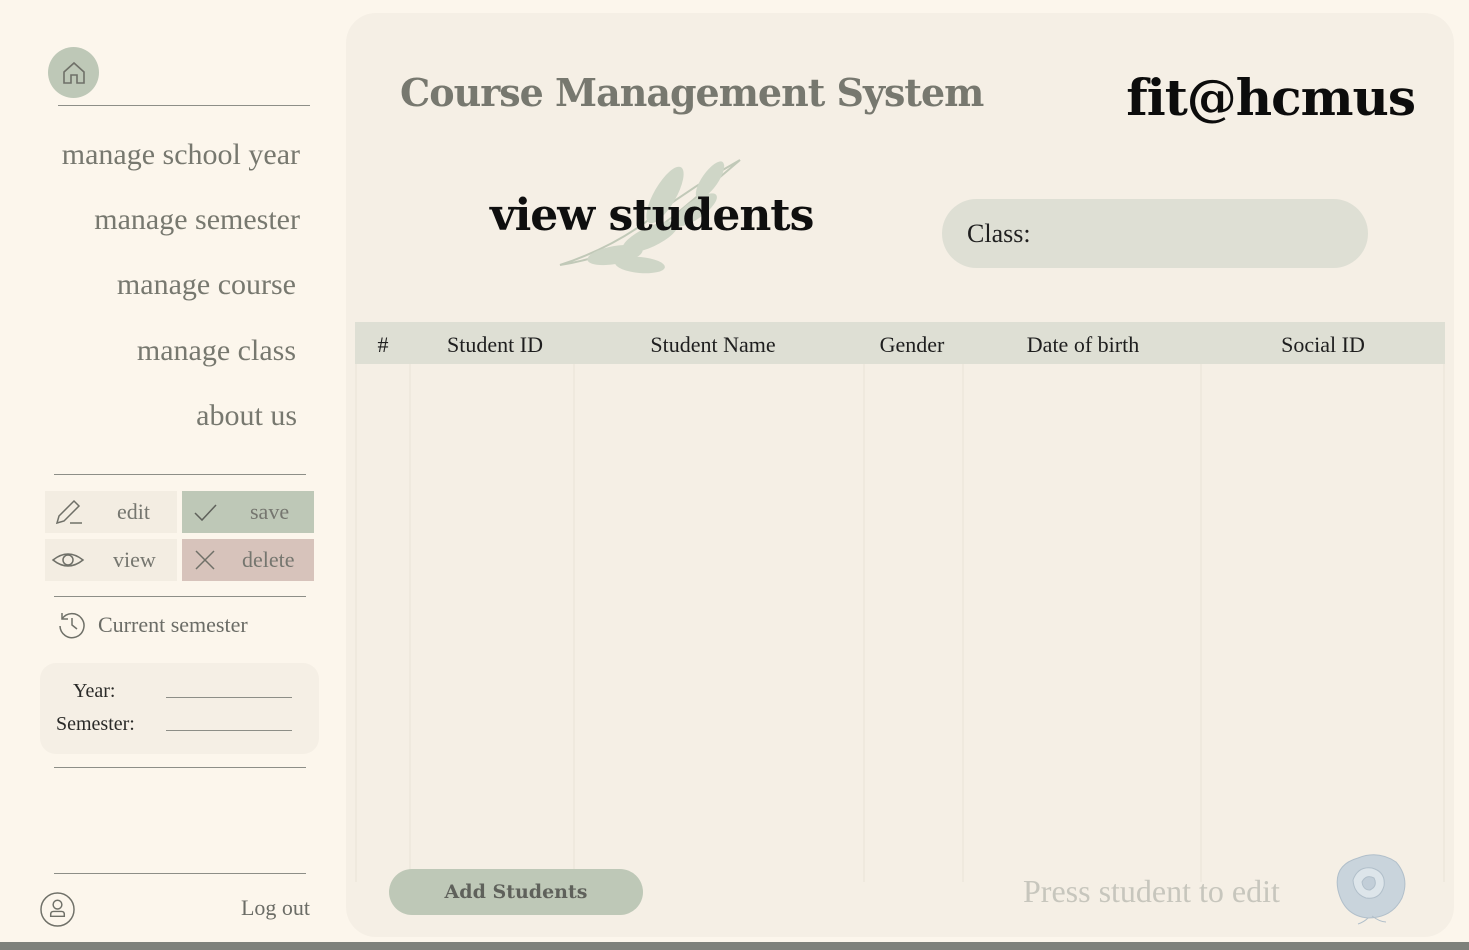 The height and width of the screenshot is (950, 1469). Describe the element at coordinates (246, 416) in the screenshot. I see `nav-about-us: about us` at that location.